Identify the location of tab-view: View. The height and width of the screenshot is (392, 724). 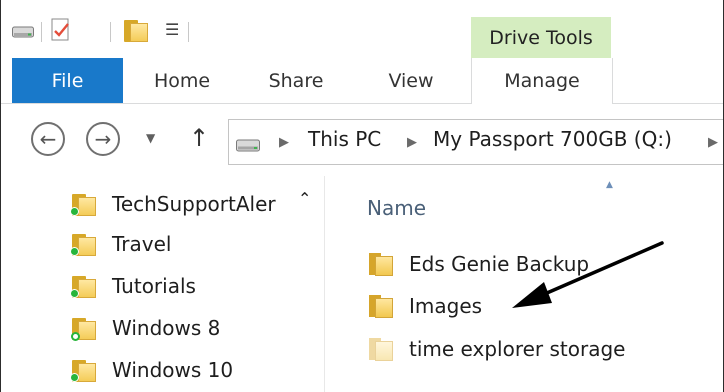
(411, 80).